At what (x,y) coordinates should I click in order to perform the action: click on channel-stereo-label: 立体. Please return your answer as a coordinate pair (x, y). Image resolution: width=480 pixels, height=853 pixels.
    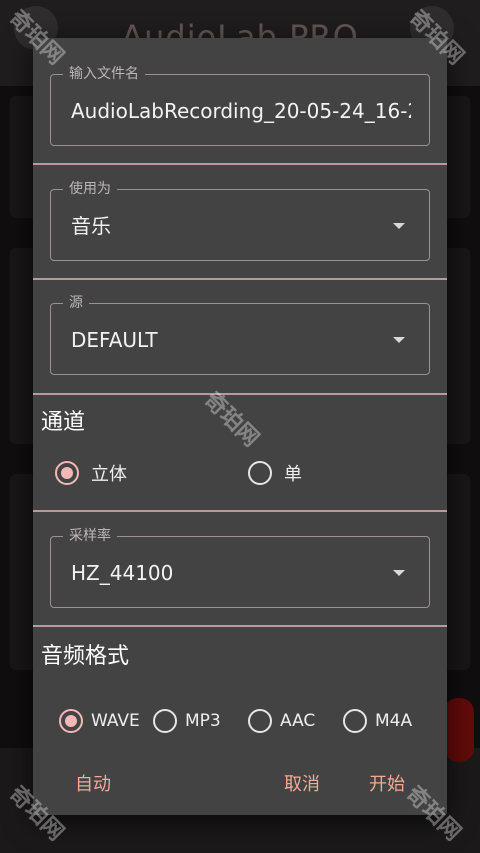
    Looking at the image, I should click on (109, 474).